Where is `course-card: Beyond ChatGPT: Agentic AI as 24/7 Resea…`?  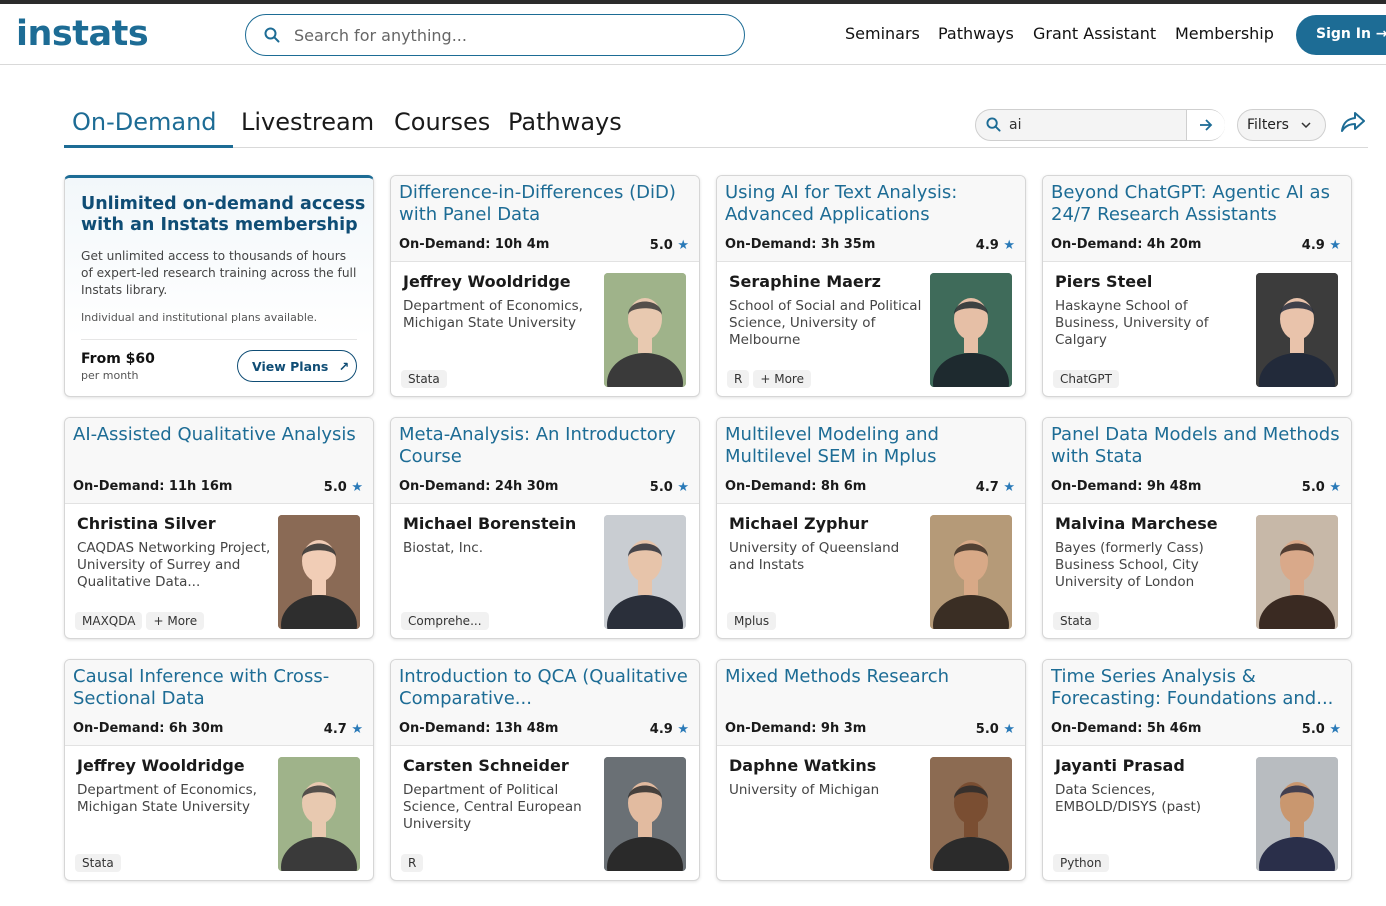
course-card: Beyond ChatGPT: Agentic AI as 24/7 Resea… is located at coordinates (1197, 286).